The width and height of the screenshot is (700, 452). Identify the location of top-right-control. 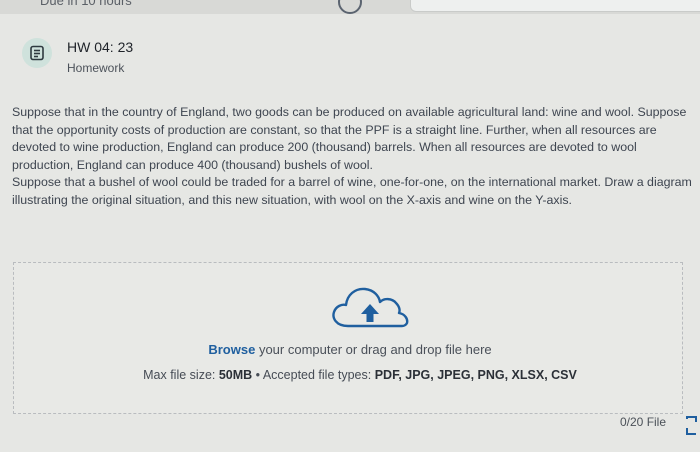
(555, 6).